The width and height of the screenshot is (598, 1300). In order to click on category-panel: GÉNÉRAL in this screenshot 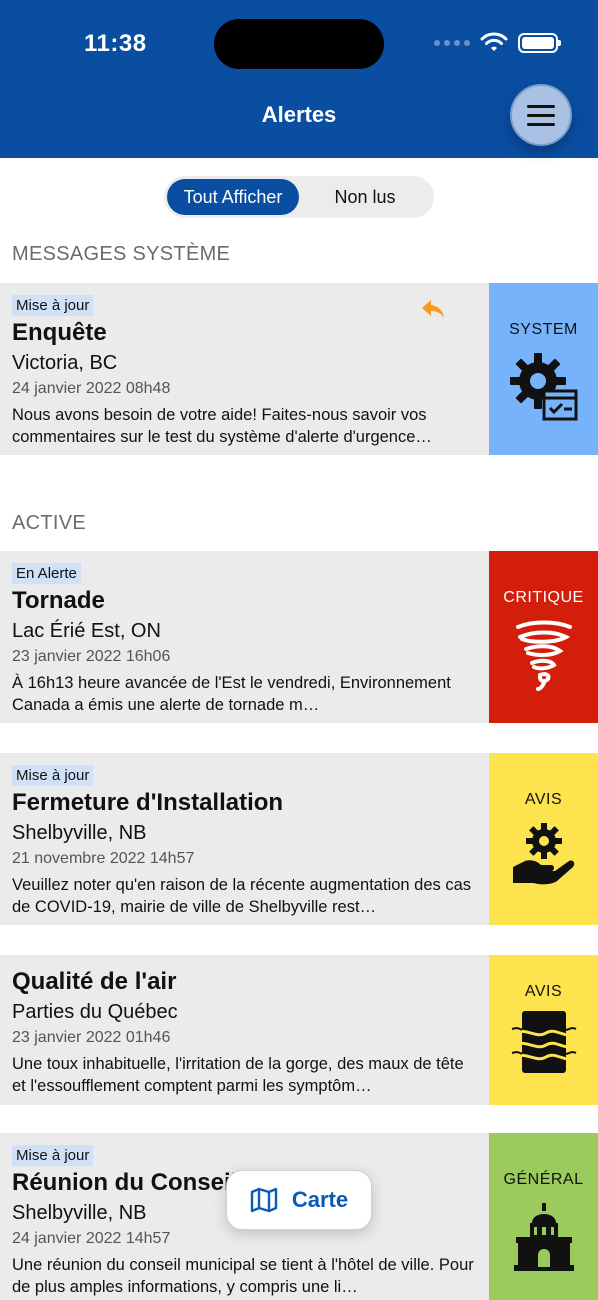, I will do `click(543, 1216)`.